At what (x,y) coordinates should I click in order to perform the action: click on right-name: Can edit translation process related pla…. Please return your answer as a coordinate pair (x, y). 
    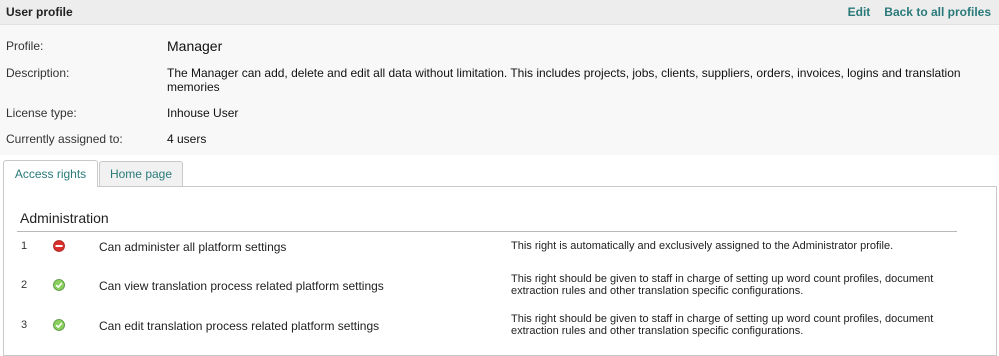
    Looking at the image, I should click on (239, 326).